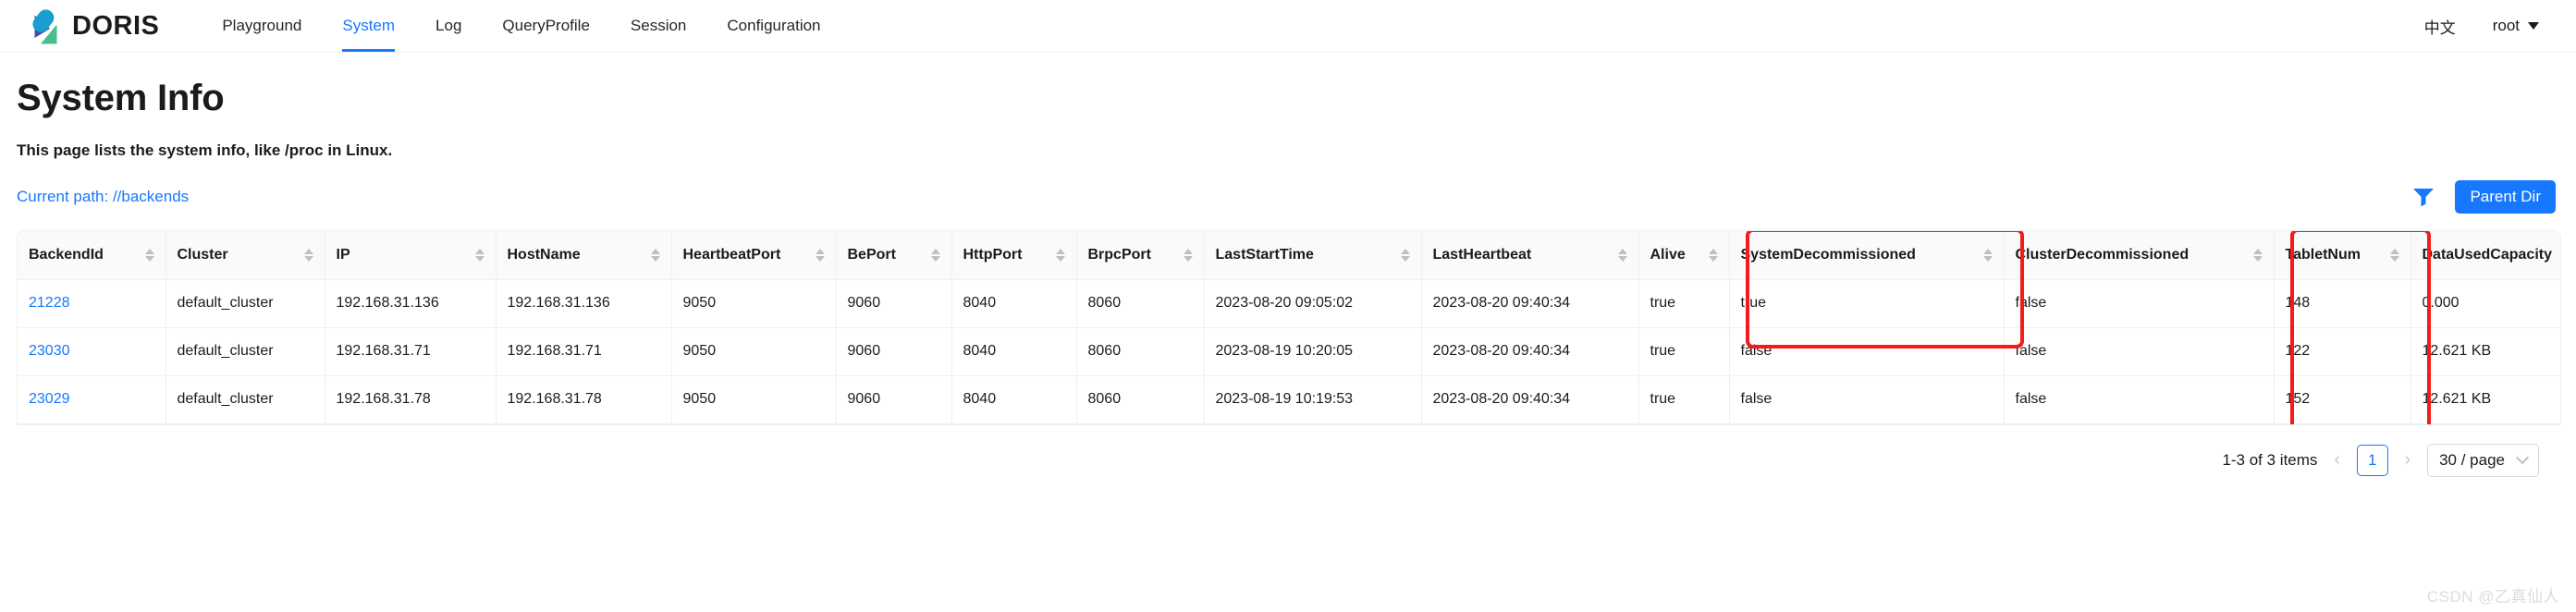  Describe the element at coordinates (92, 303) in the screenshot. I see `cell-backendid: 21228` at that location.